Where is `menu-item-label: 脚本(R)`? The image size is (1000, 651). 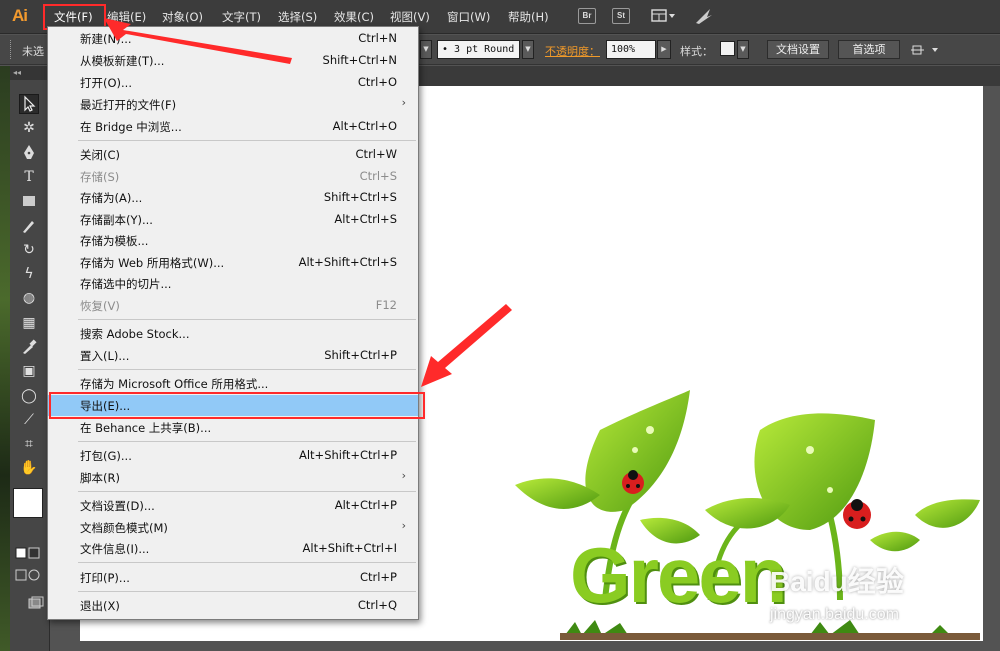
menu-item-label: 脚本(R) is located at coordinates (100, 478).